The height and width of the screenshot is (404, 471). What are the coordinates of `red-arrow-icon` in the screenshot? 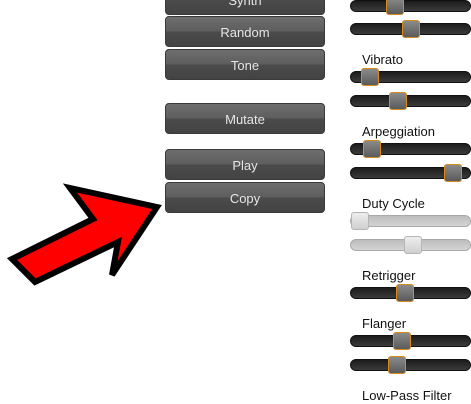 It's located at (84, 234).